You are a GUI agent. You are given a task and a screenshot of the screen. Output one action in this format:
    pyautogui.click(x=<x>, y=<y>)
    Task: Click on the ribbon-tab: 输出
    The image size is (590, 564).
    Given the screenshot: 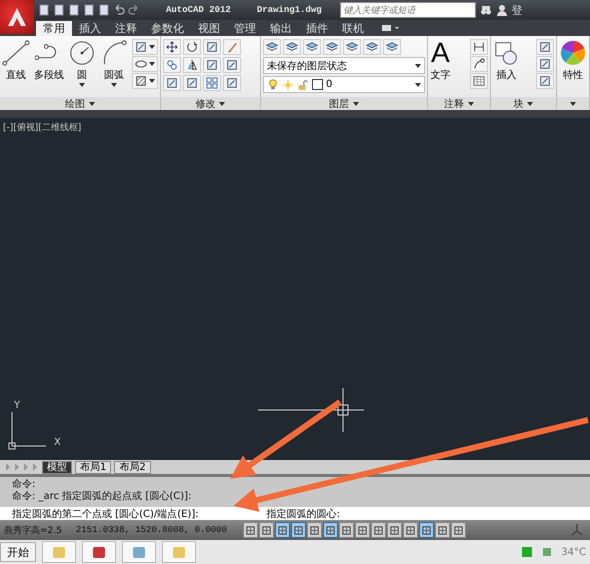 What is the action you would take?
    pyautogui.click(x=281, y=28)
    